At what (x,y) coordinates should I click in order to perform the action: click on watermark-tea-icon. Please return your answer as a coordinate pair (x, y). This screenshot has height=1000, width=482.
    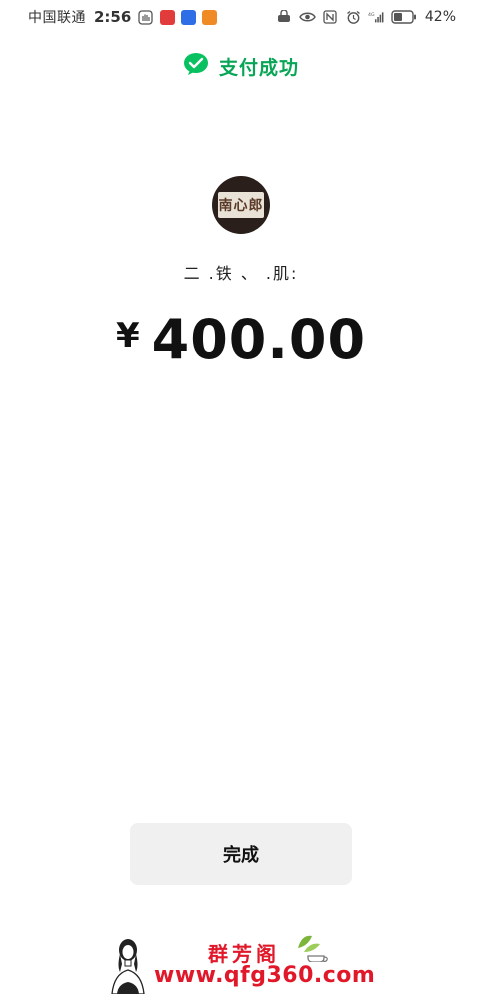
    Looking at the image, I should click on (312, 947).